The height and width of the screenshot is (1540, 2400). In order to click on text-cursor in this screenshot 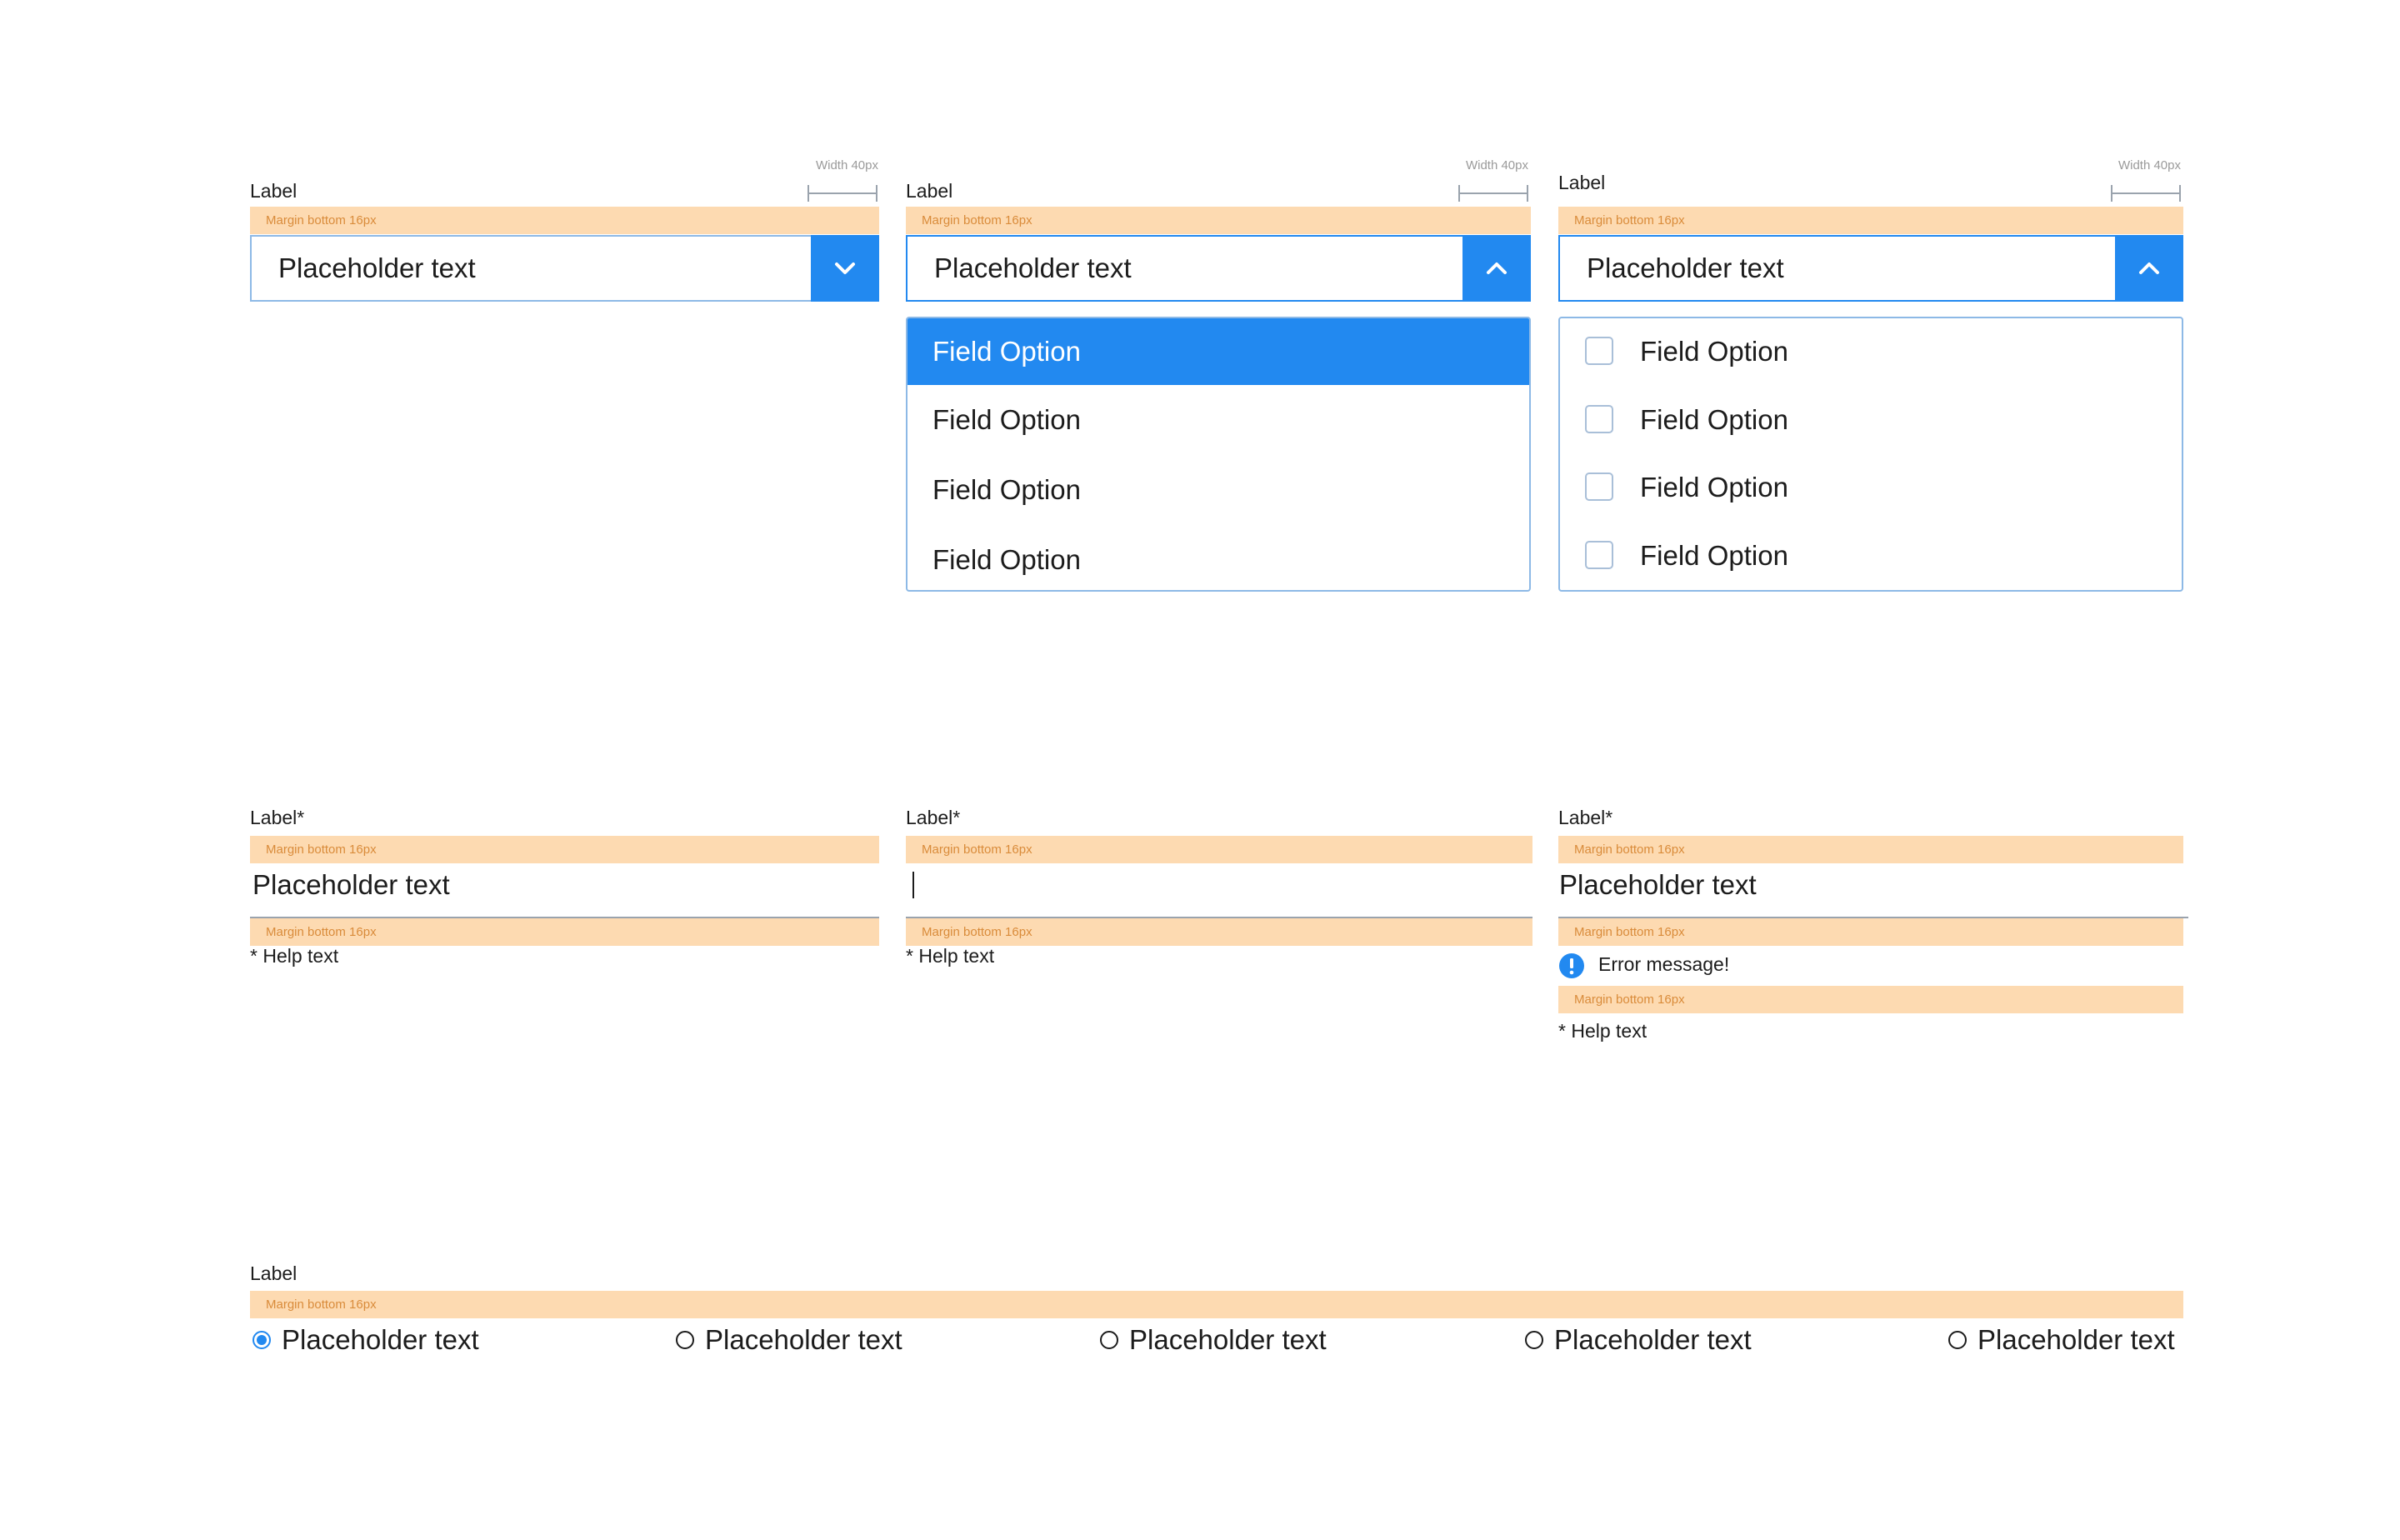, I will do `click(913, 885)`.